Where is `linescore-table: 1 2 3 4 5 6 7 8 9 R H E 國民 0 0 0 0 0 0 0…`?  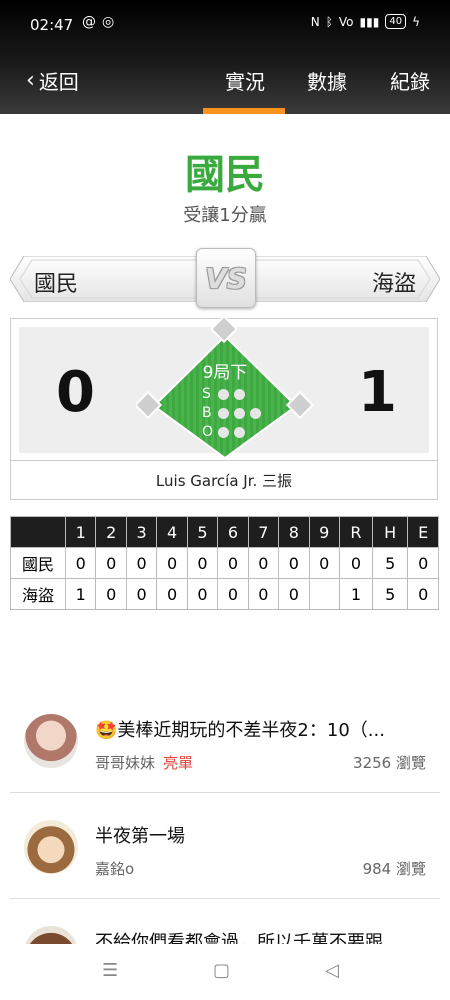
linescore-table: 1 2 3 4 5 6 7 8 9 R H E 國民 0 0 0 0 0 0 0… is located at coordinates (224, 563).